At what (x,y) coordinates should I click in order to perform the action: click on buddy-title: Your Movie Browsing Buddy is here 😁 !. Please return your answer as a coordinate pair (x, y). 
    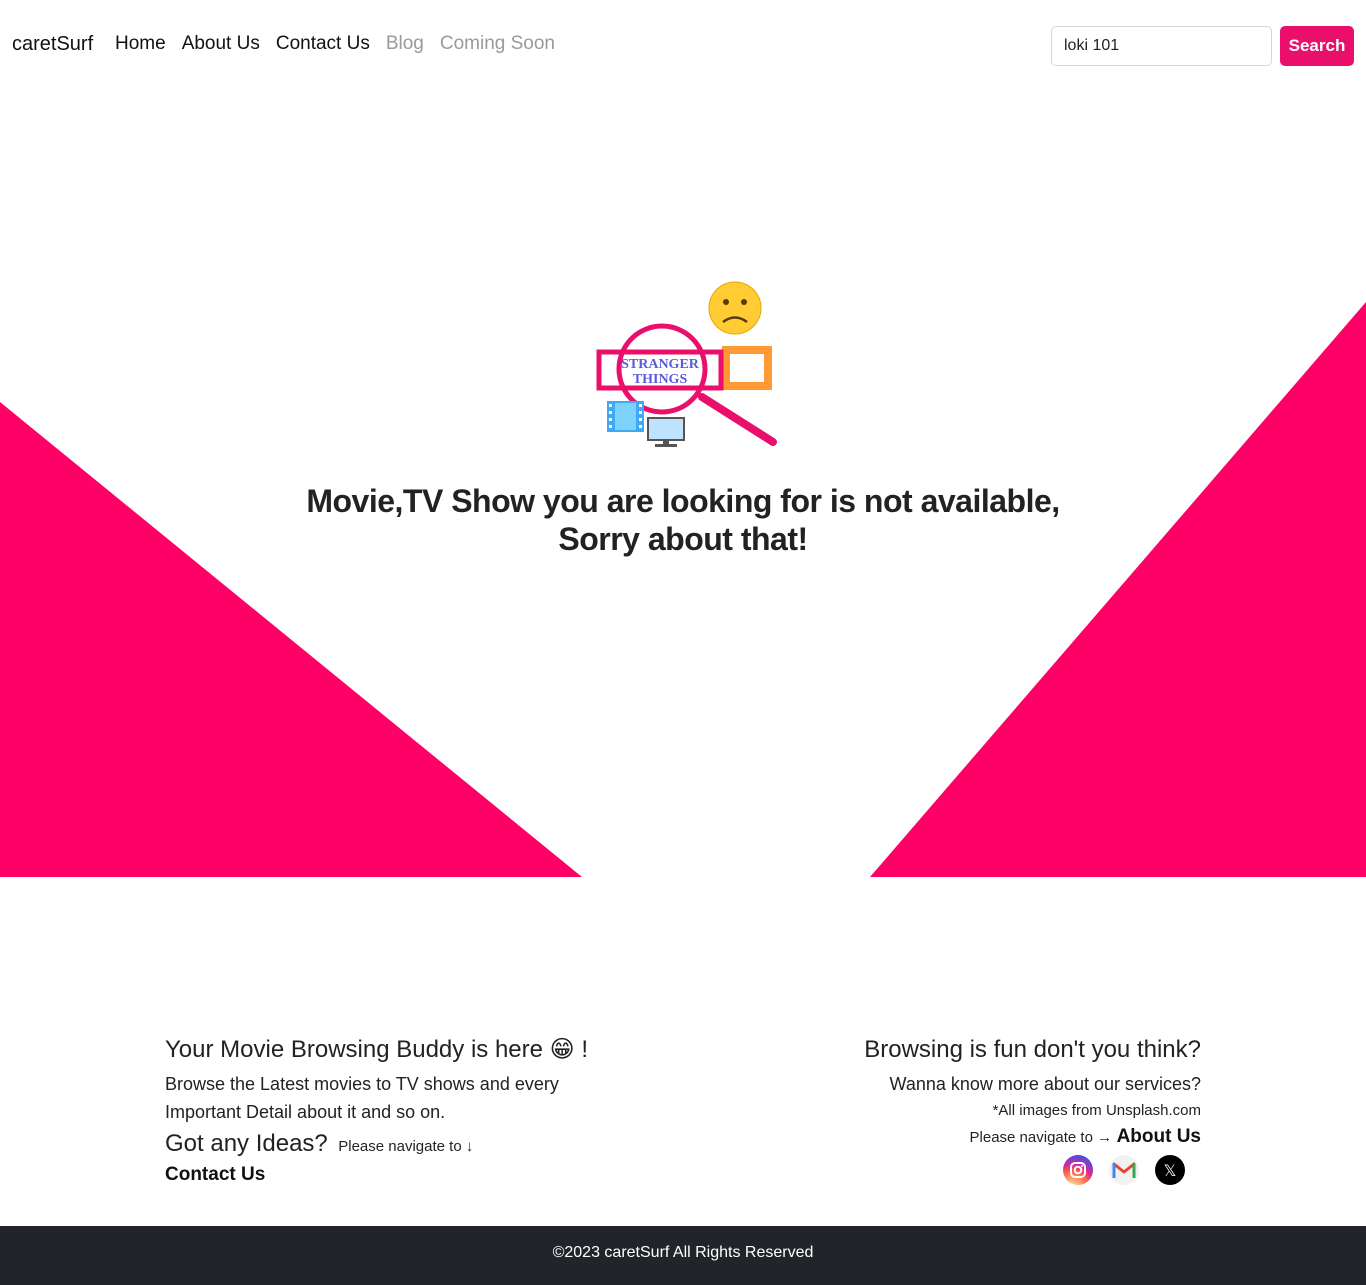
    Looking at the image, I should click on (376, 1049).